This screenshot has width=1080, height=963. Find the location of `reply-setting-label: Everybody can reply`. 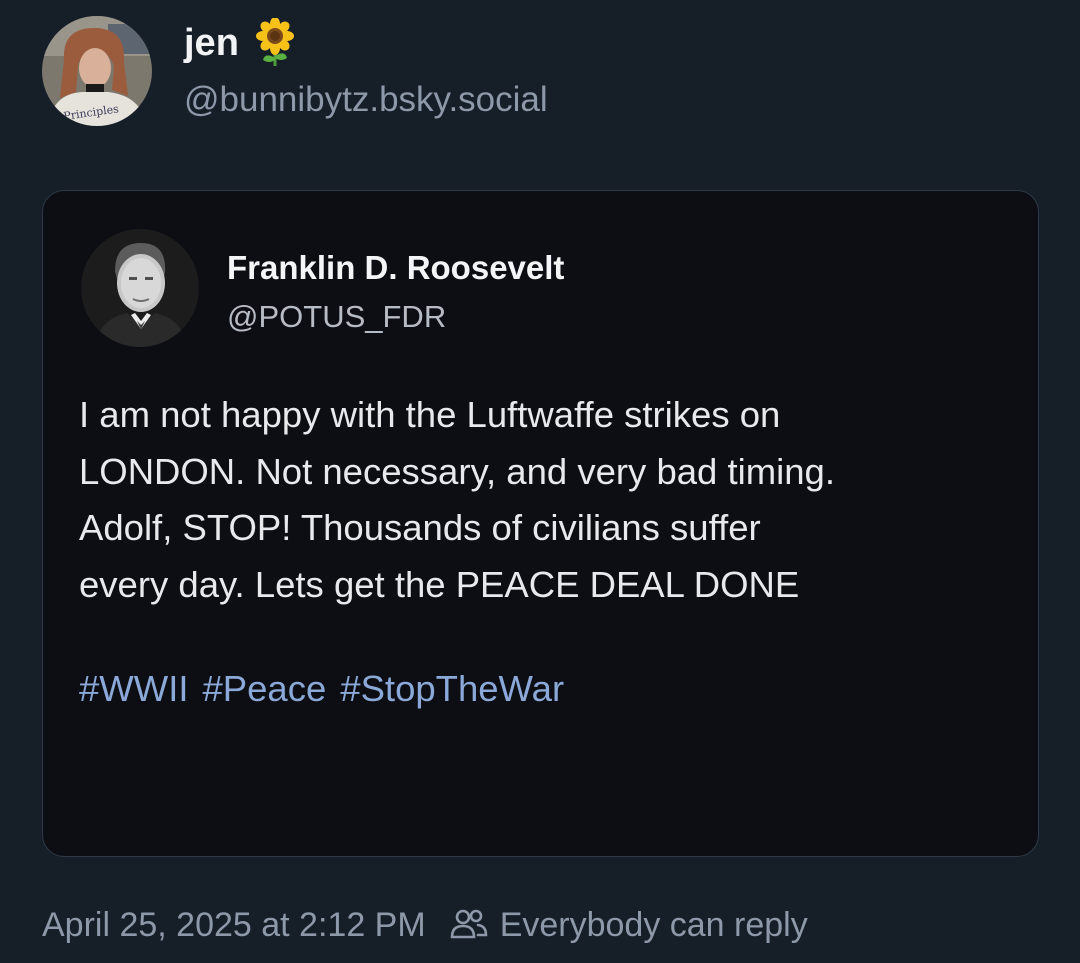

reply-setting-label: Everybody can reply is located at coordinates (654, 925).